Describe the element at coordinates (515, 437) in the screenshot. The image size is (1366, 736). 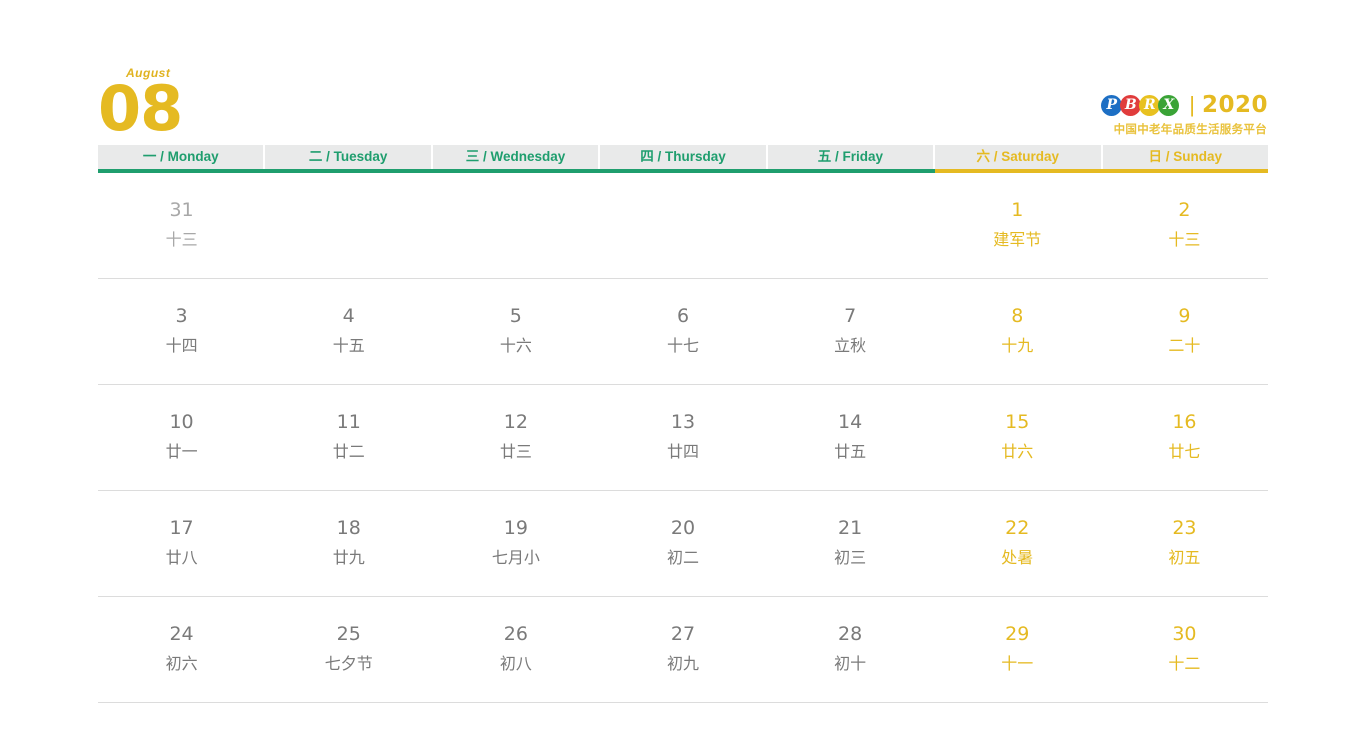
I see `day-cell: 12 廿三` at that location.